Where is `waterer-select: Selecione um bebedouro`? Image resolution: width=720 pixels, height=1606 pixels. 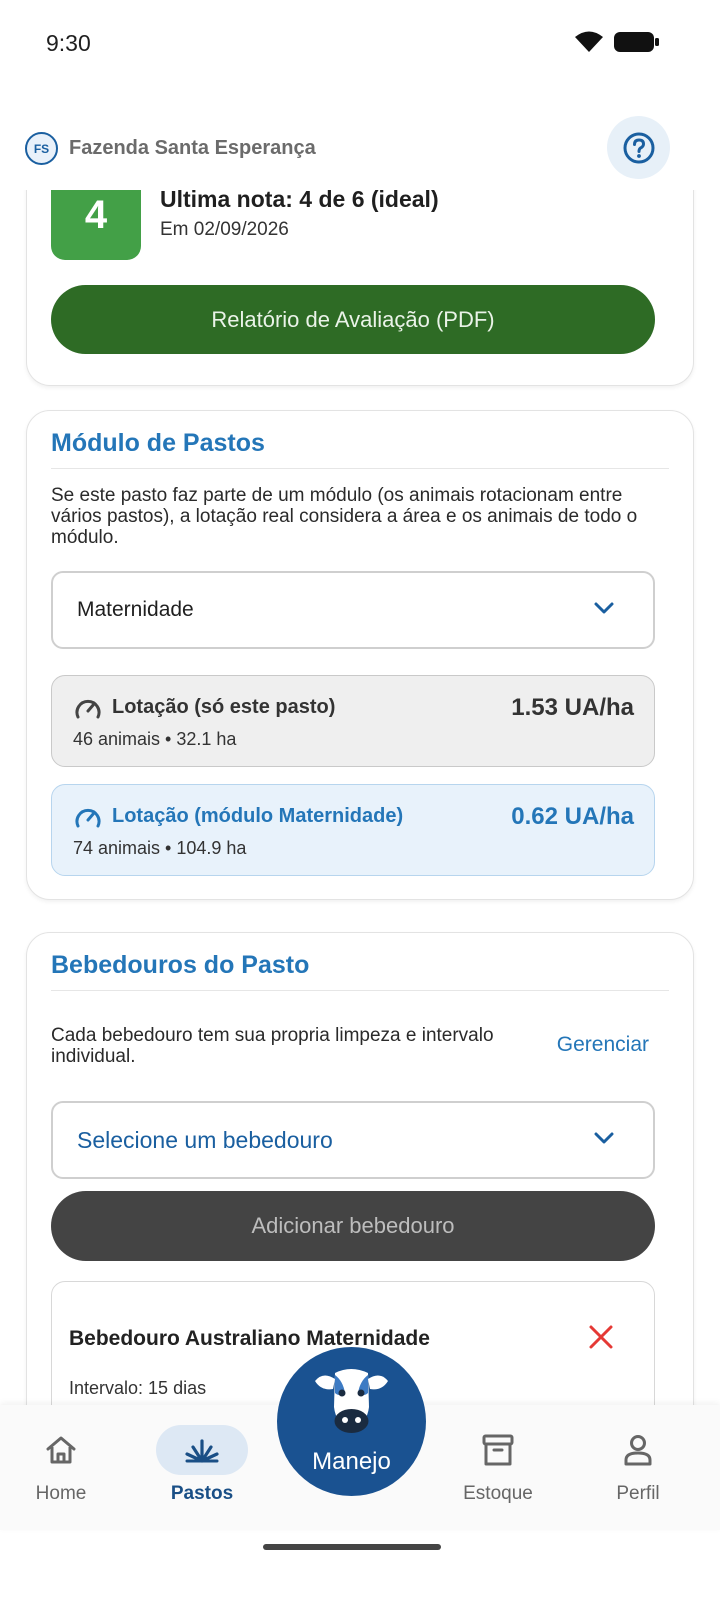 waterer-select: Selecione um bebedouro is located at coordinates (353, 1140).